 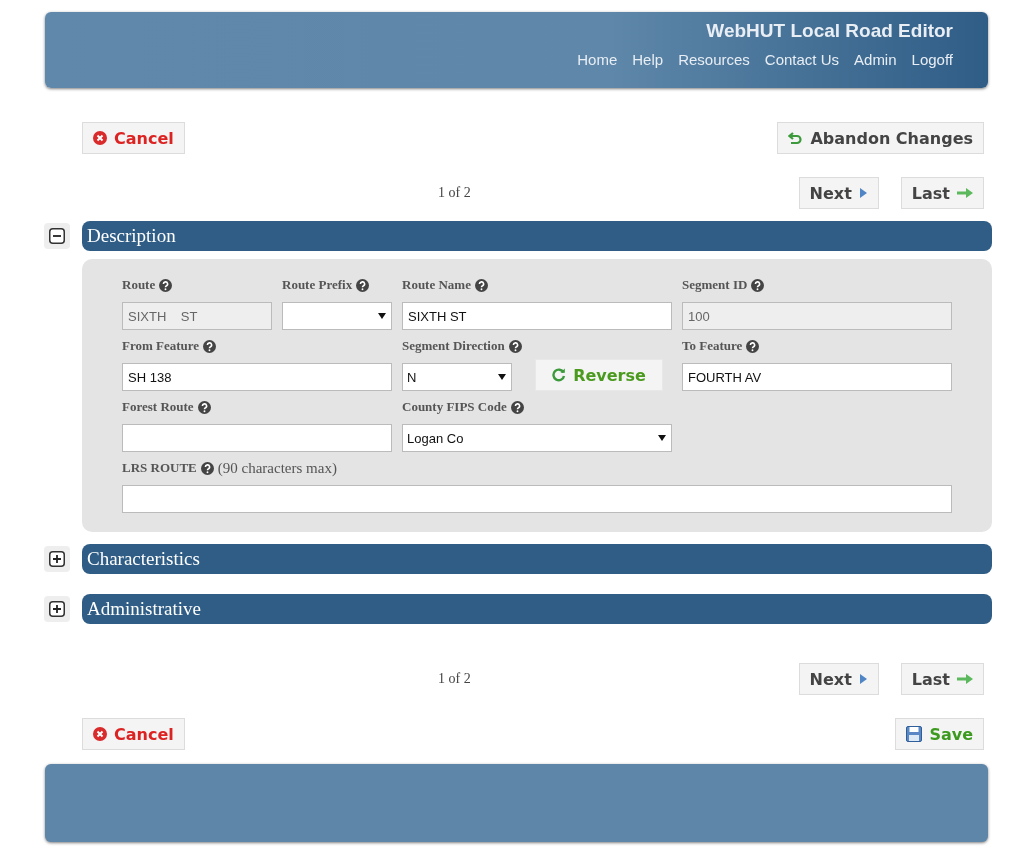 I want to click on field-label: Segment ID, so click(x=715, y=285).